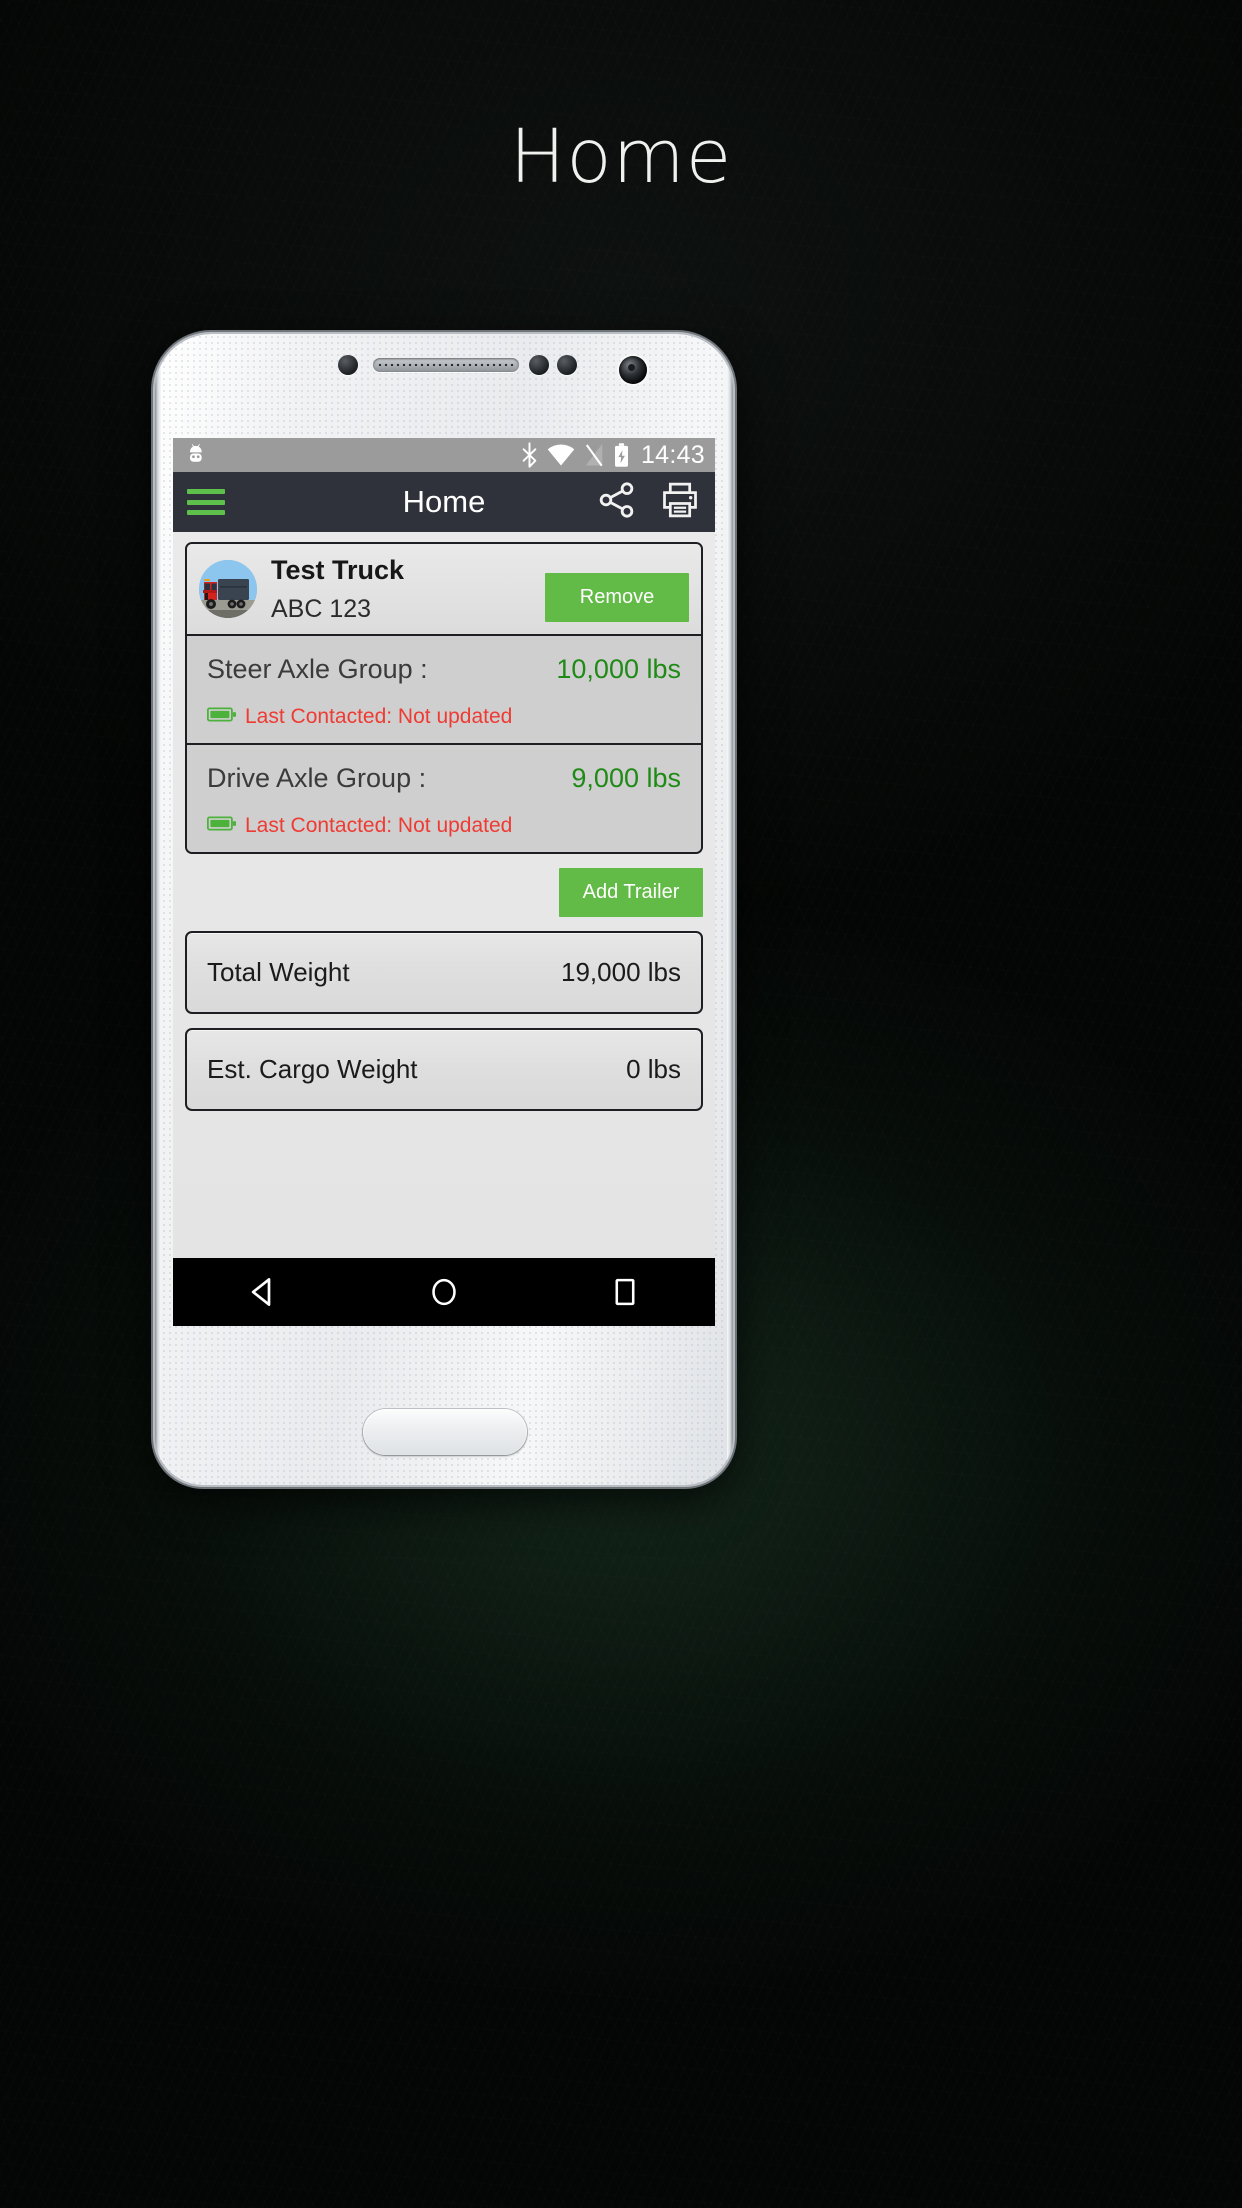 The height and width of the screenshot is (2208, 1242). I want to click on print-icon, so click(680, 502).